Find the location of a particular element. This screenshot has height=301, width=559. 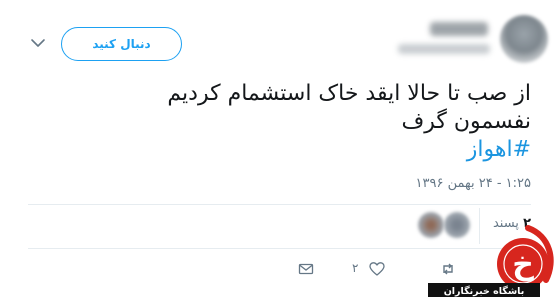

author-name-redacted is located at coordinates (459, 29).